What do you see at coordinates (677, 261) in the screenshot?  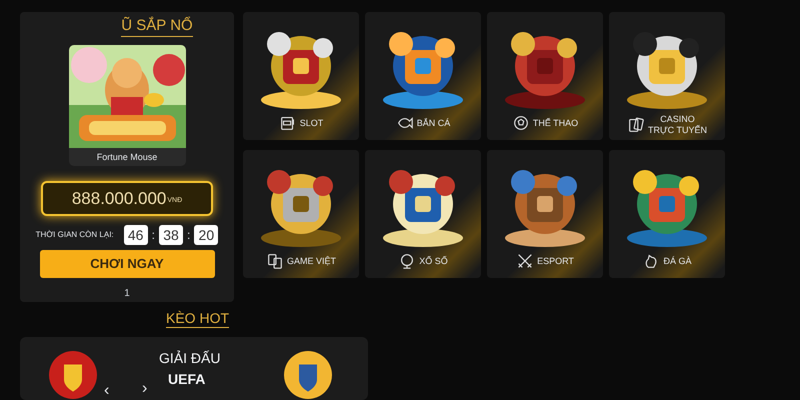 I see `category-label: ĐÁ GÀ` at bounding box center [677, 261].